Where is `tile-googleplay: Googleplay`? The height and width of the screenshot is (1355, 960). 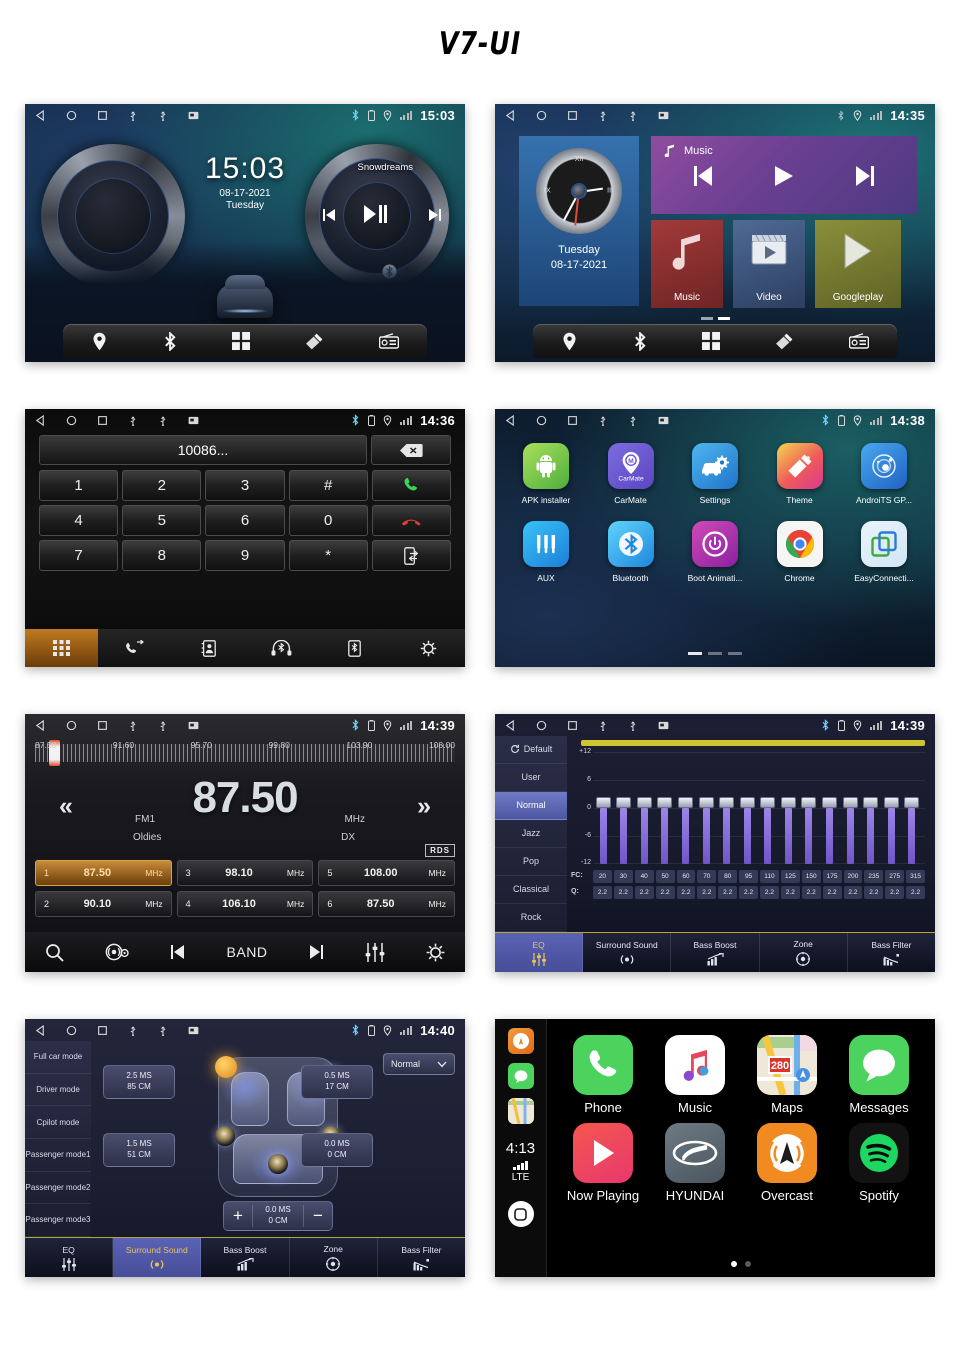 tile-googleplay: Googleplay is located at coordinates (858, 264).